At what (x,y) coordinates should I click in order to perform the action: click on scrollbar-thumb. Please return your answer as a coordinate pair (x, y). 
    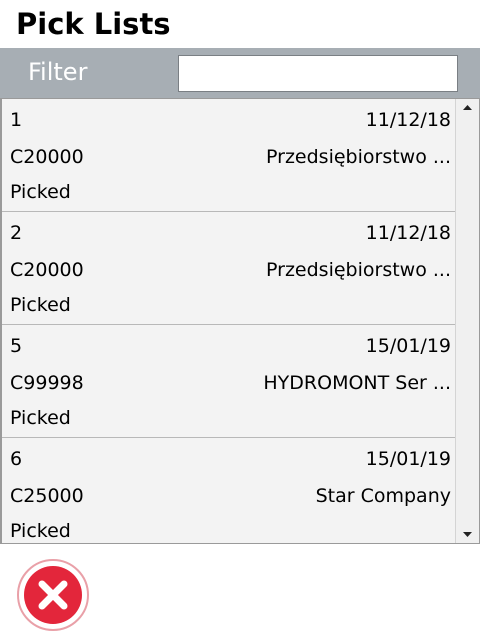
    Looking at the image, I should click on (467, 321).